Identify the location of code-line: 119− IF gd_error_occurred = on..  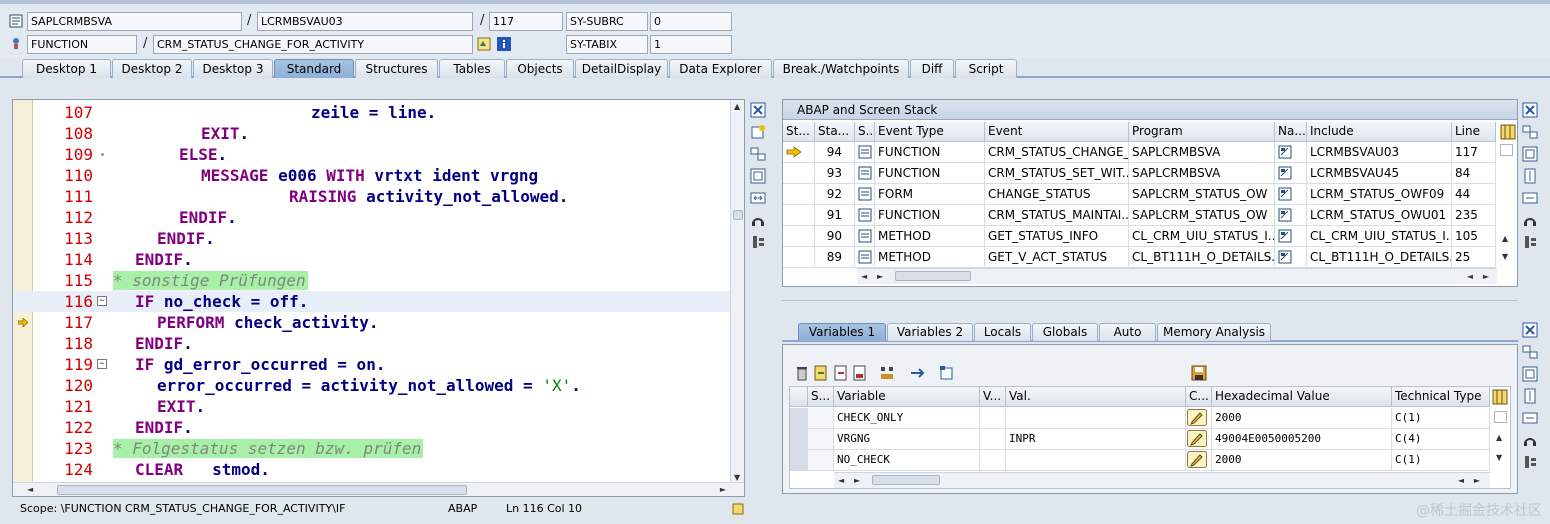
(373, 364).